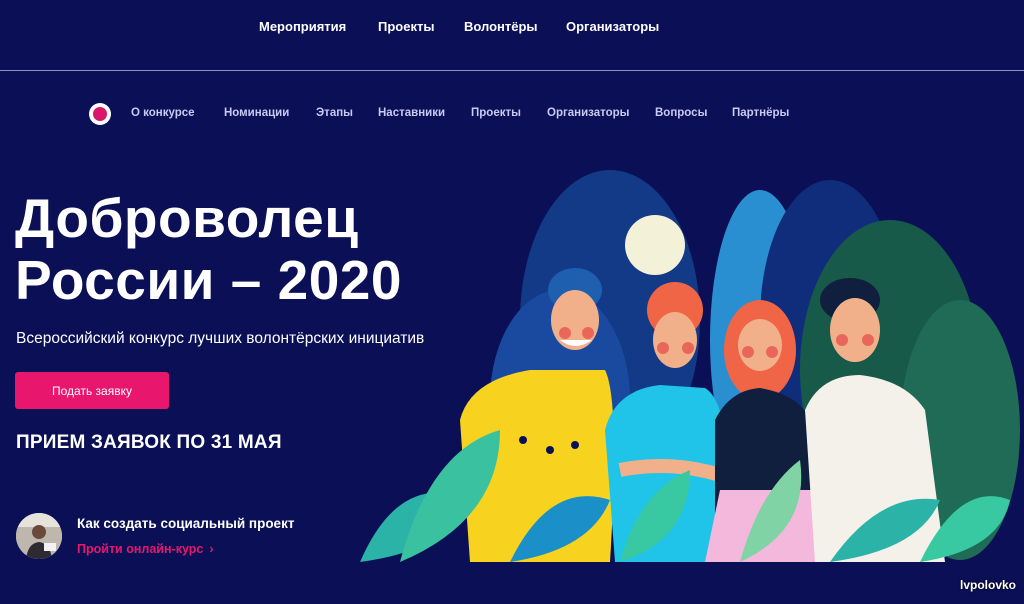  I want to click on top-nav-item-volunteers: Волонтёры, so click(501, 26).